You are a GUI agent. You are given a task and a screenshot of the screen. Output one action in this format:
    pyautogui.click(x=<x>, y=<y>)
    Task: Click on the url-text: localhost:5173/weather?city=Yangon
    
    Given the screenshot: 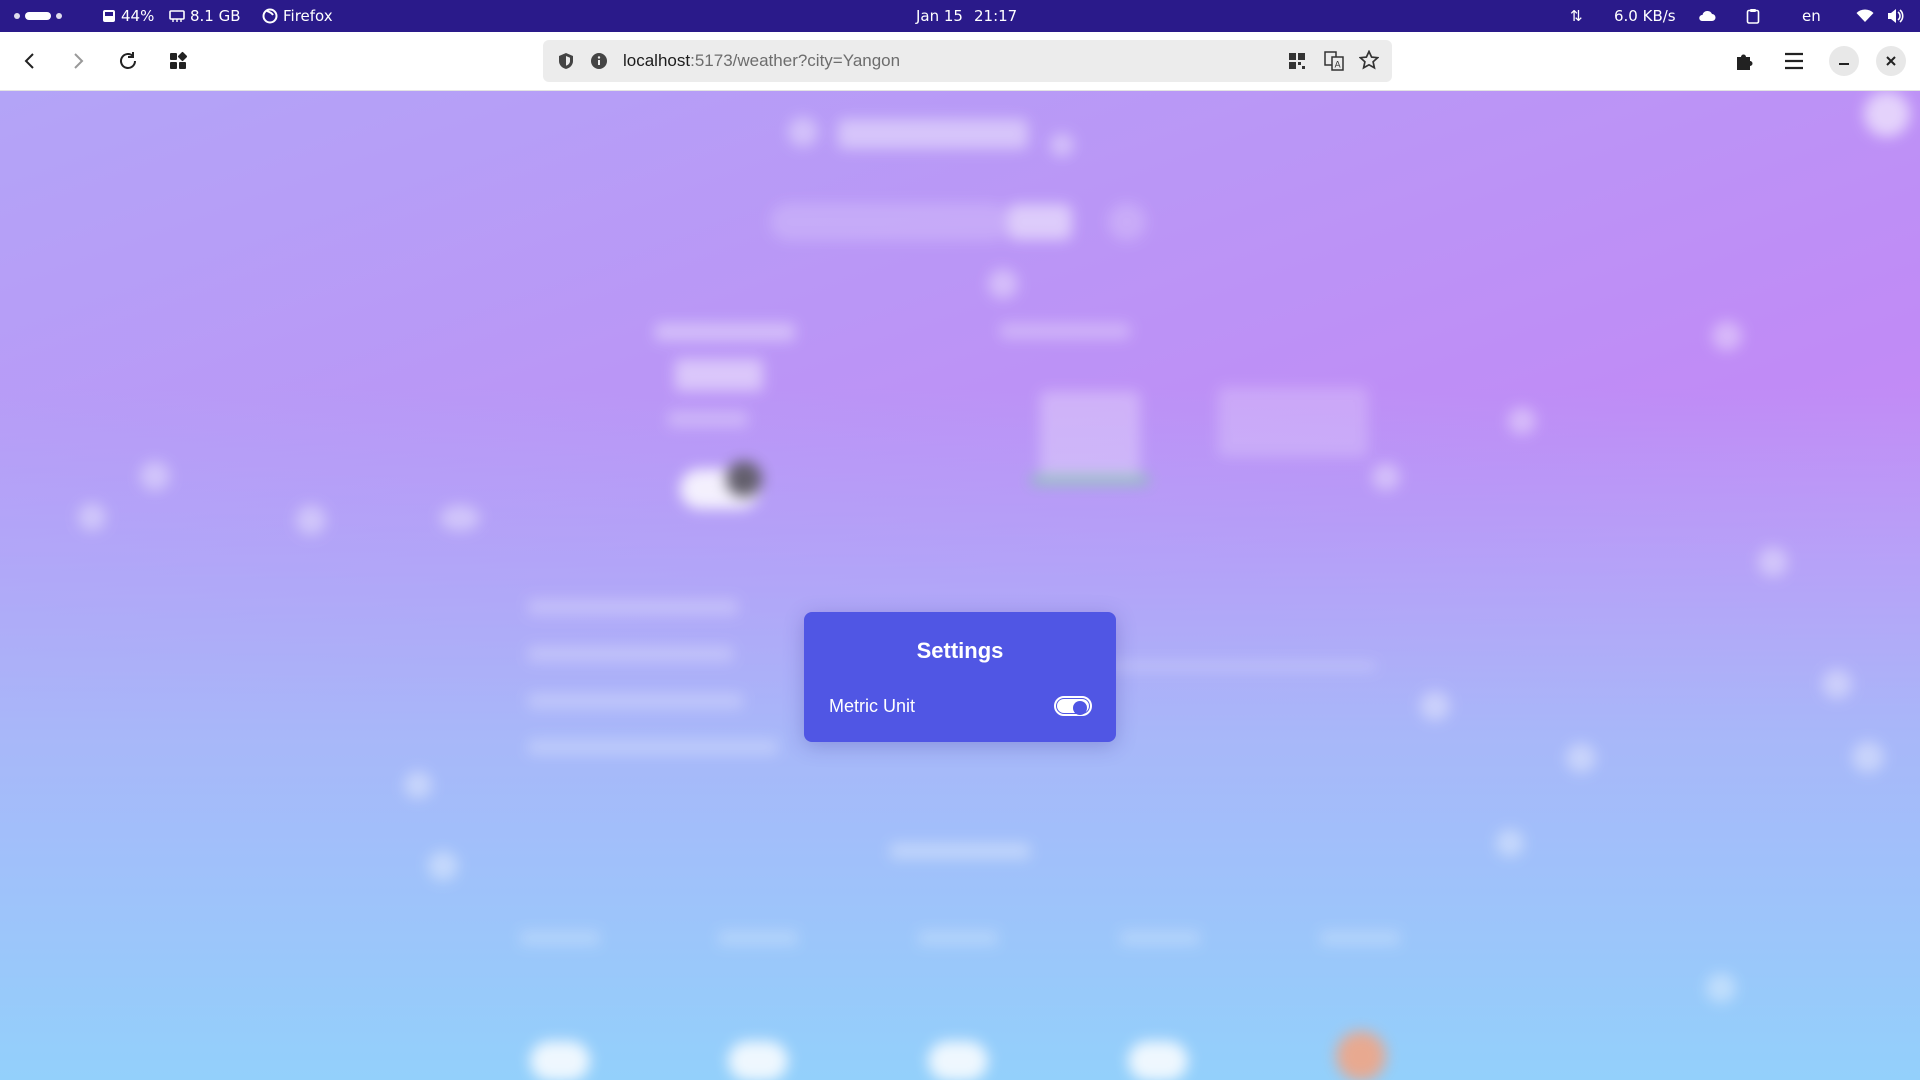 What is the action you would take?
    pyautogui.click(x=761, y=61)
    